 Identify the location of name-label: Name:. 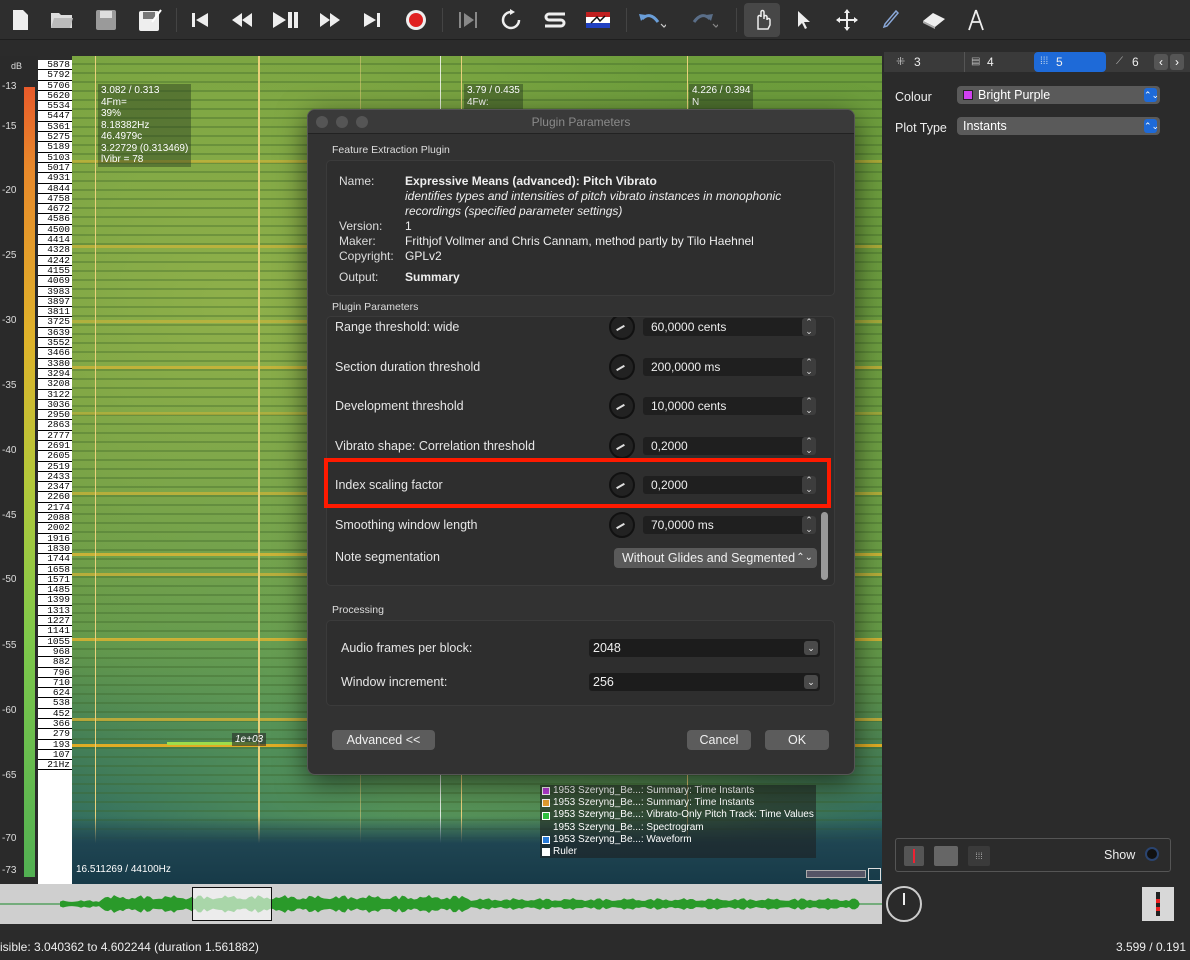
(357, 181).